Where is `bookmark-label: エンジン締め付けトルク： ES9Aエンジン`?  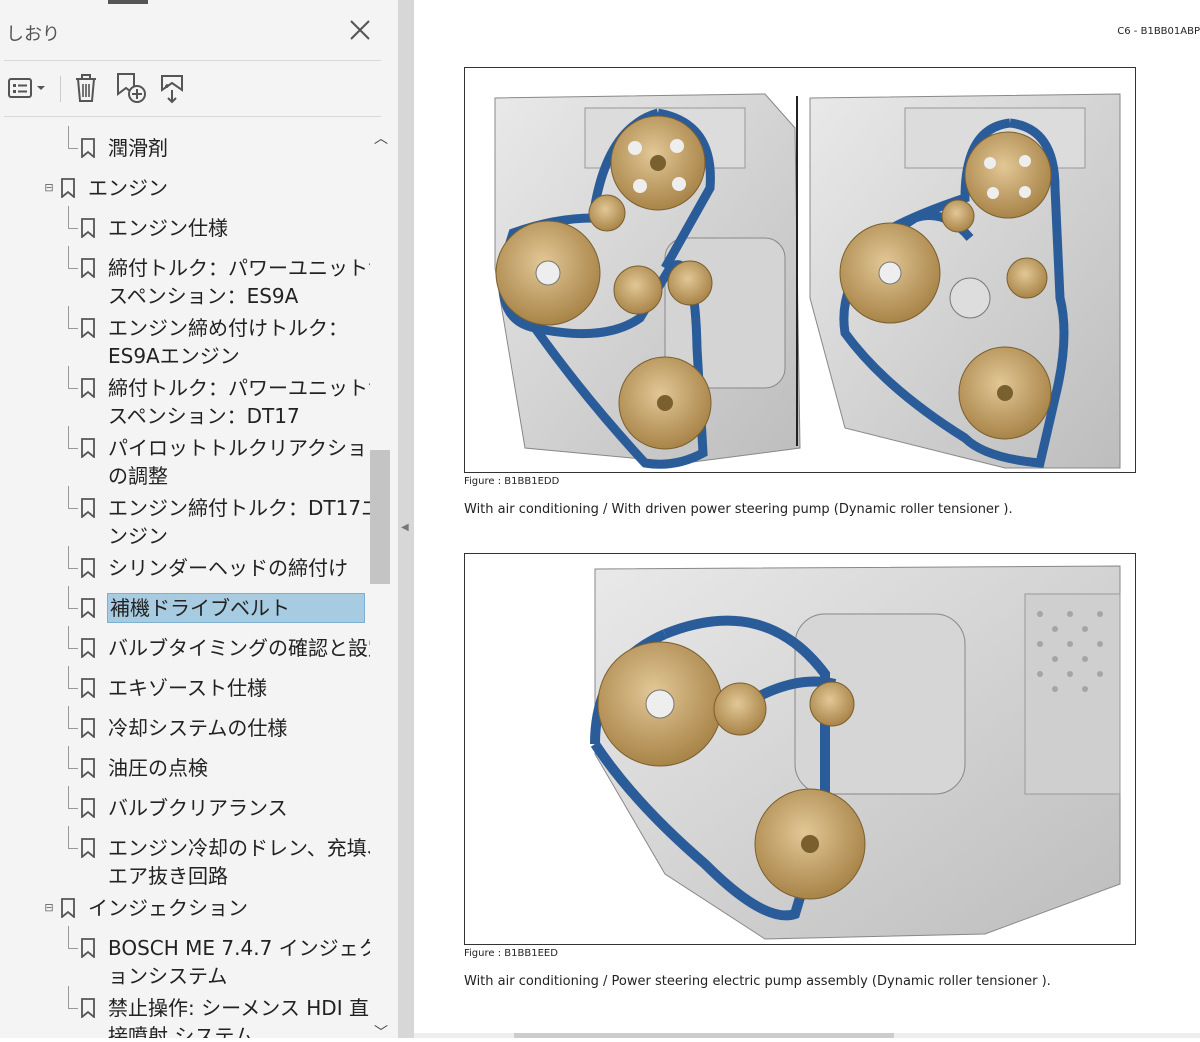 bookmark-label: エンジン締め付けトルク： ES9Aエンジン is located at coordinates (228, 342).